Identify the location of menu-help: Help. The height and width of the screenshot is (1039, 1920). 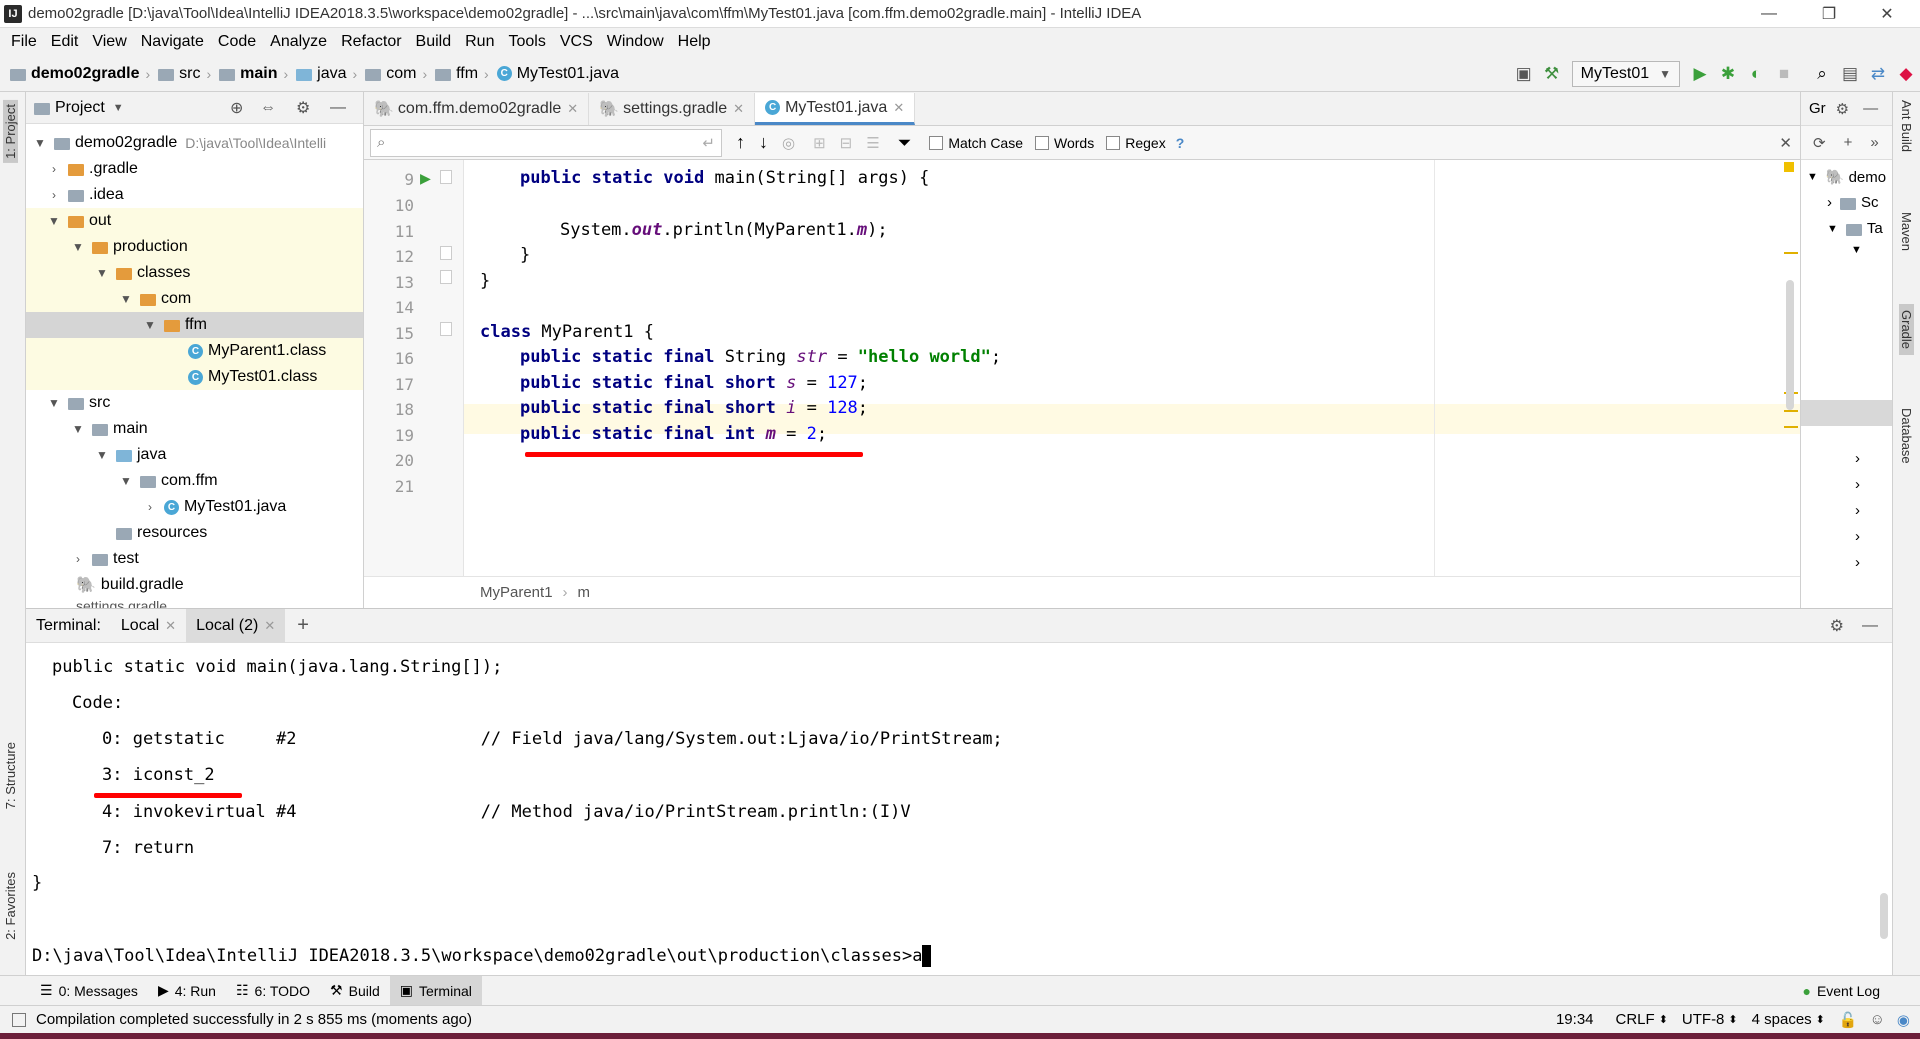
(694, 42).